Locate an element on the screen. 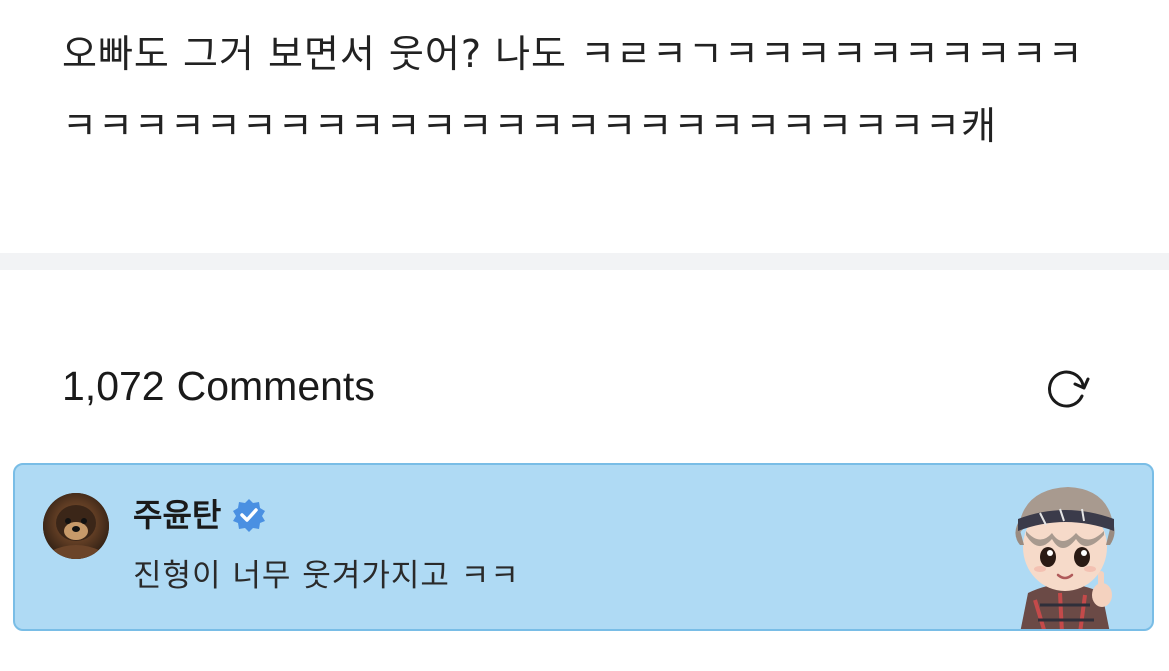 This screenshot has height=671, width=1169. comment-text: 진형이 너무 웃겨가지고 ㅋㅋ is located at coordinates (326, 576).